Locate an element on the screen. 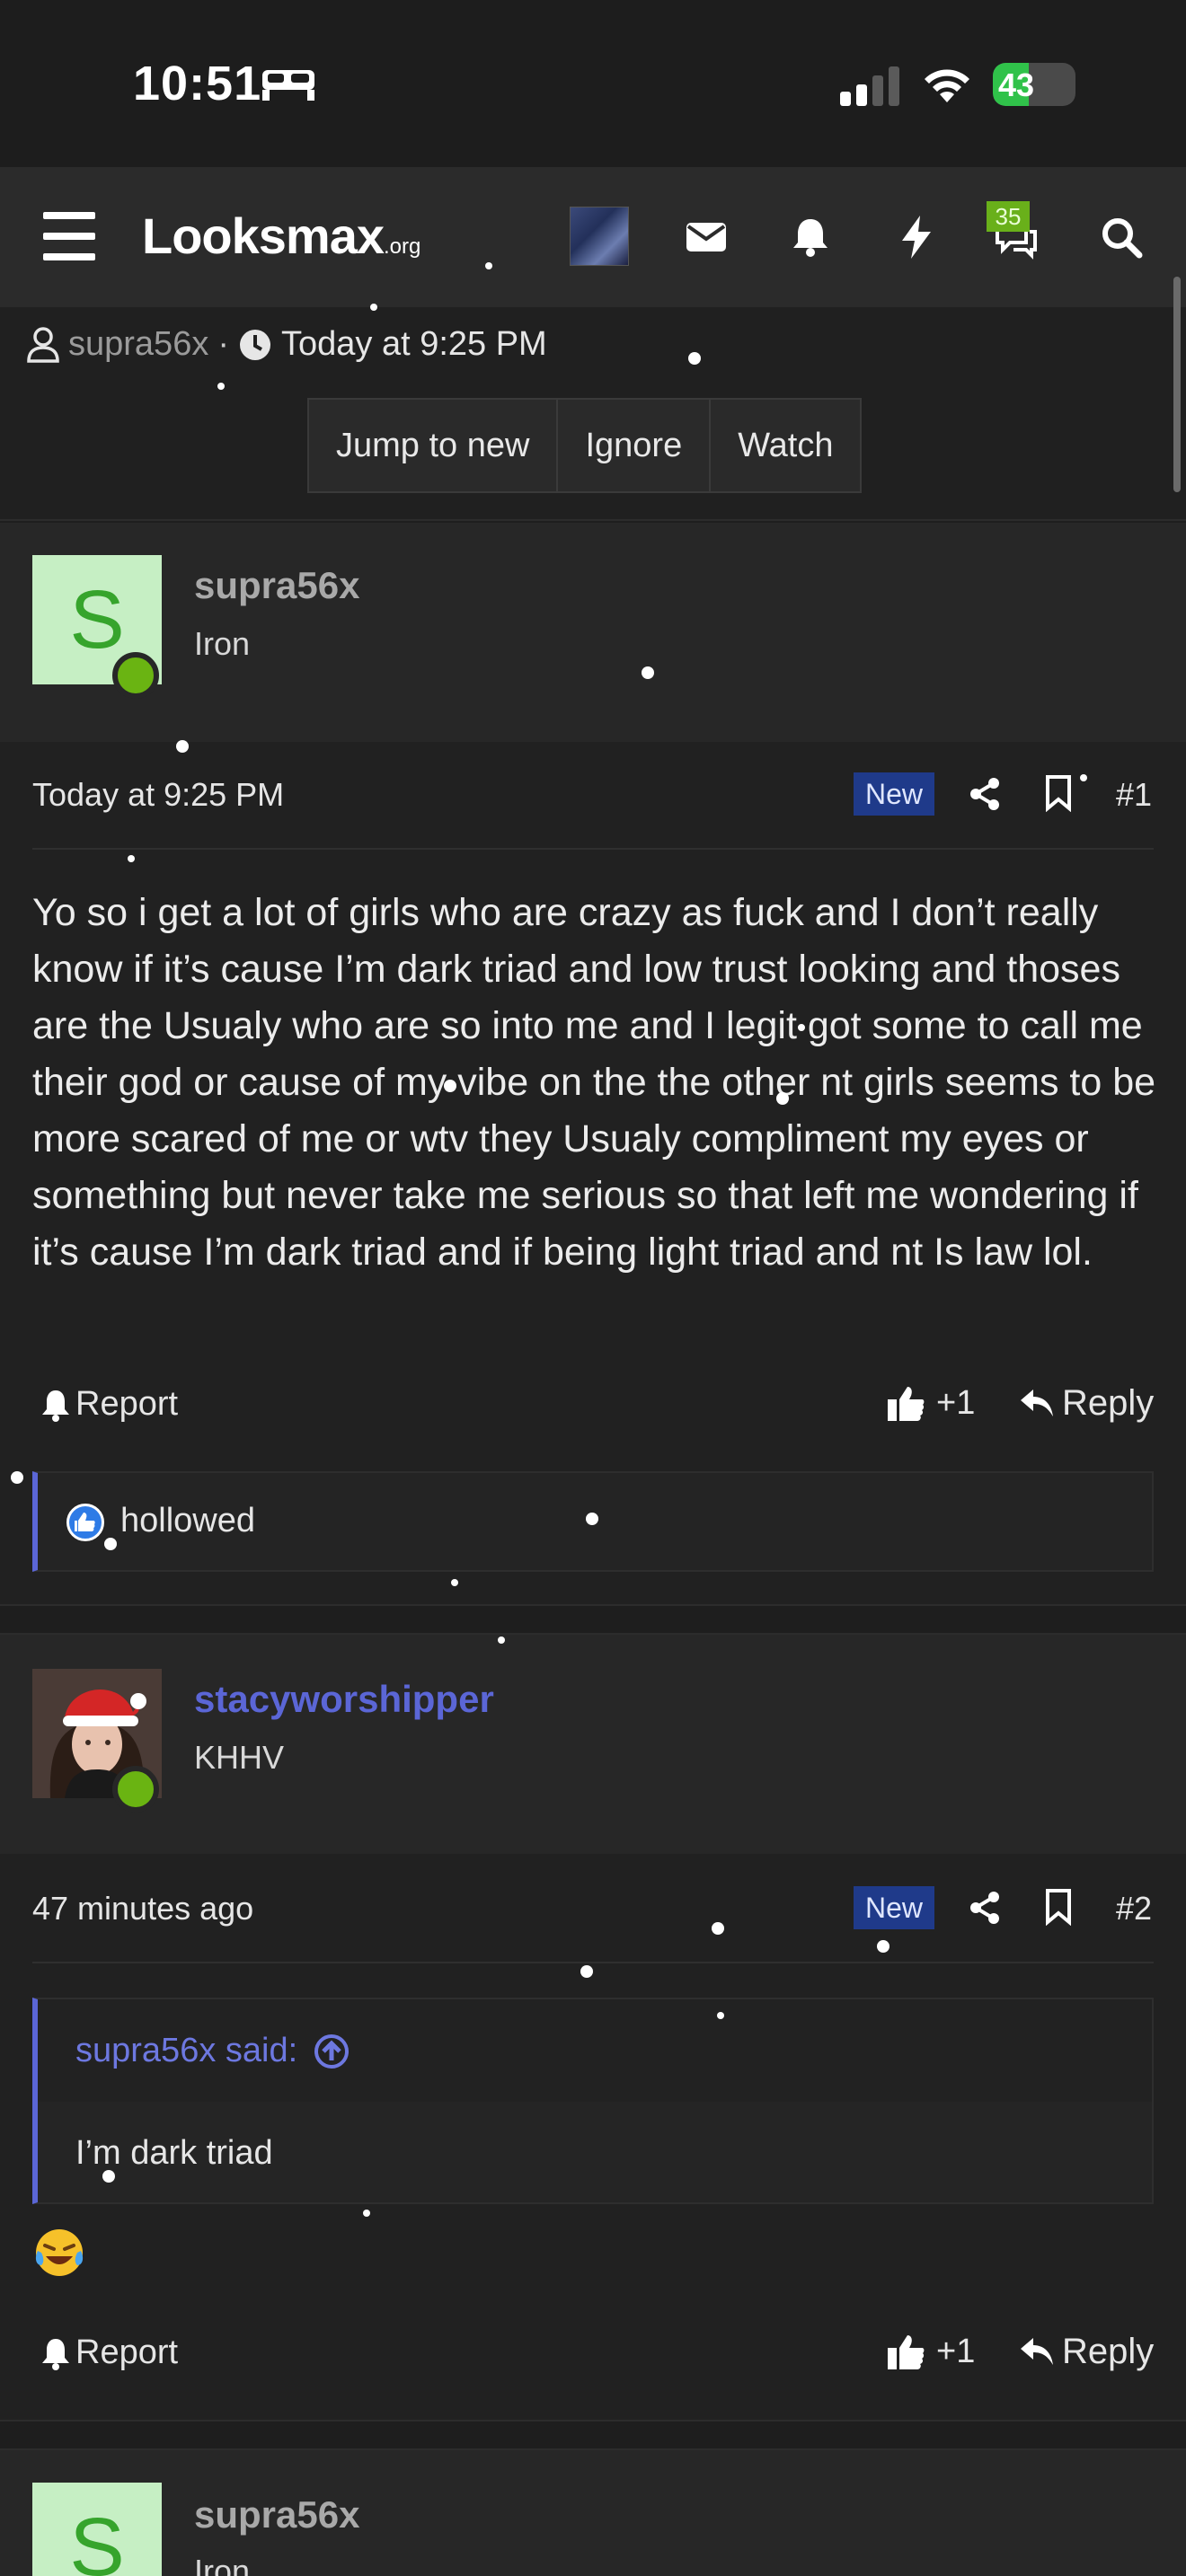 The width and height of the screenshot is (1186, 2576). post-2-user-block is located at coordinates (593, 1744).